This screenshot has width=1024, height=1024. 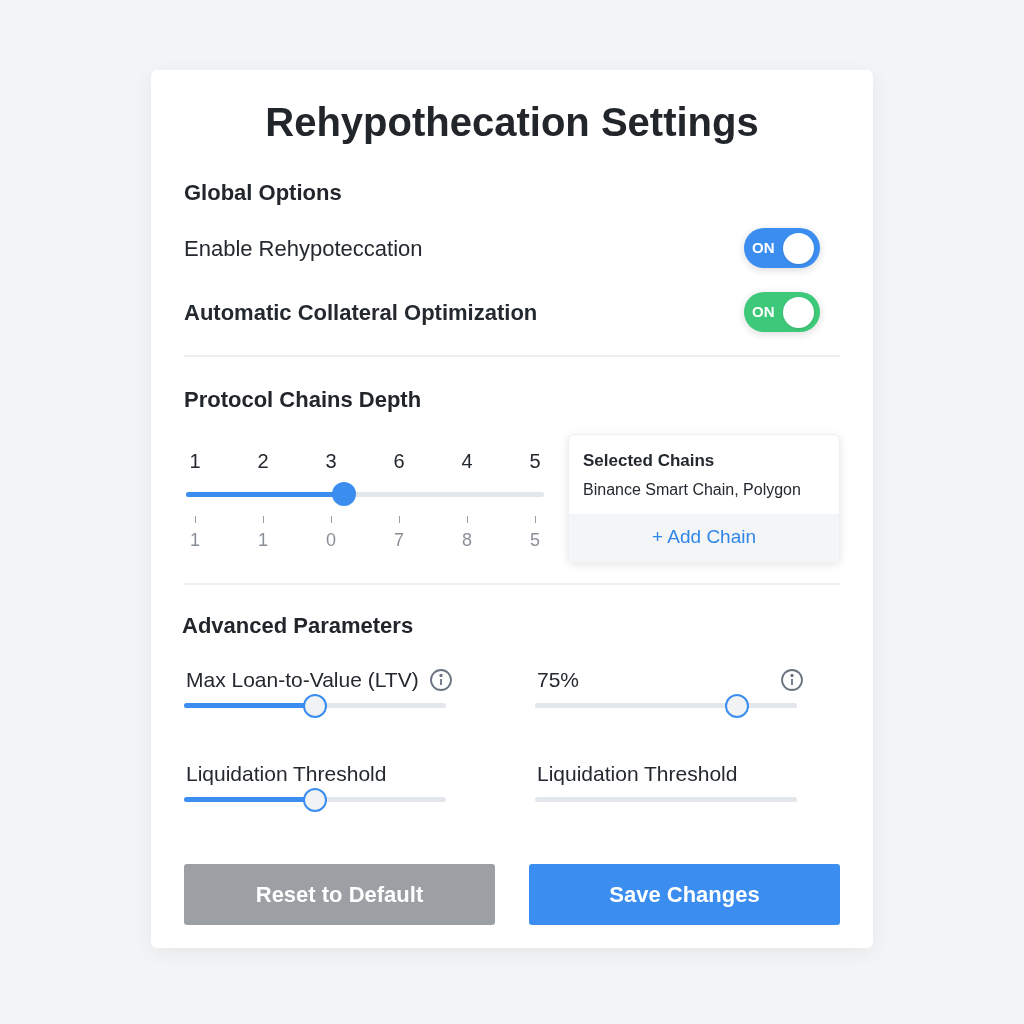 I want to click on section-heading: Advanced Parameters, so click(x=298, y=625).